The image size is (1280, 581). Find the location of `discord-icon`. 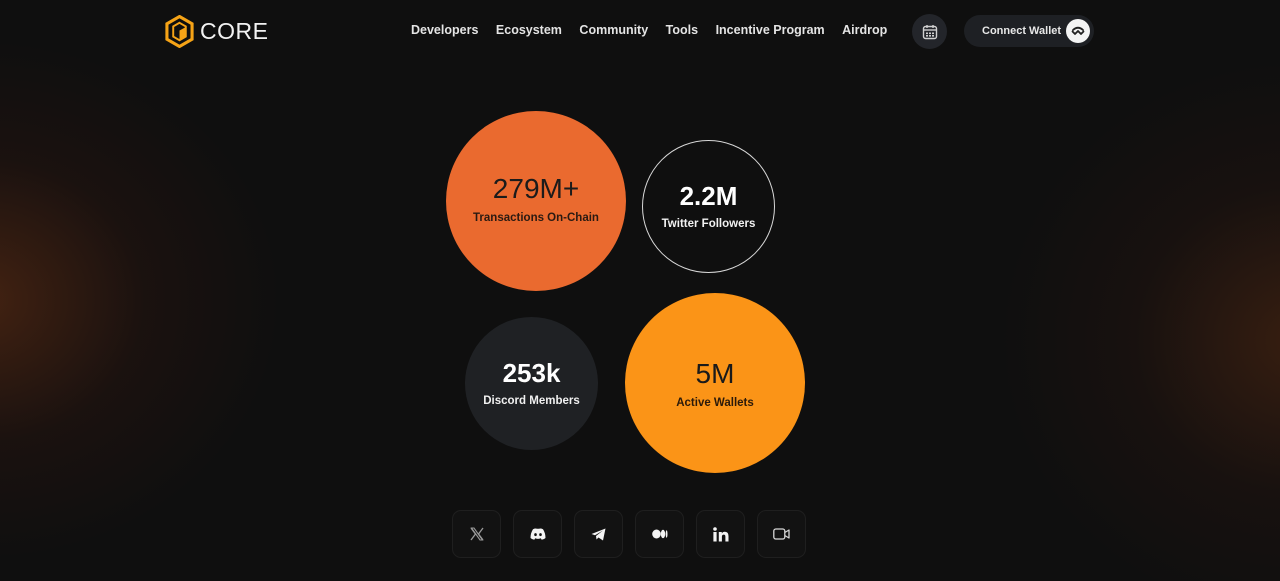

discord-icon is located at coordinates (537, 534).